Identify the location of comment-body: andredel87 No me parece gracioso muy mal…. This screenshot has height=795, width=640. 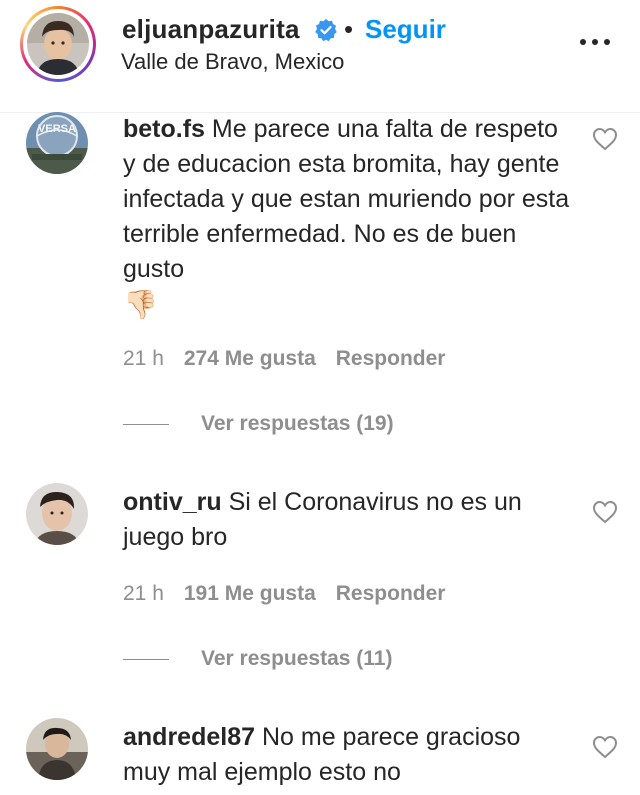
(348, 755).